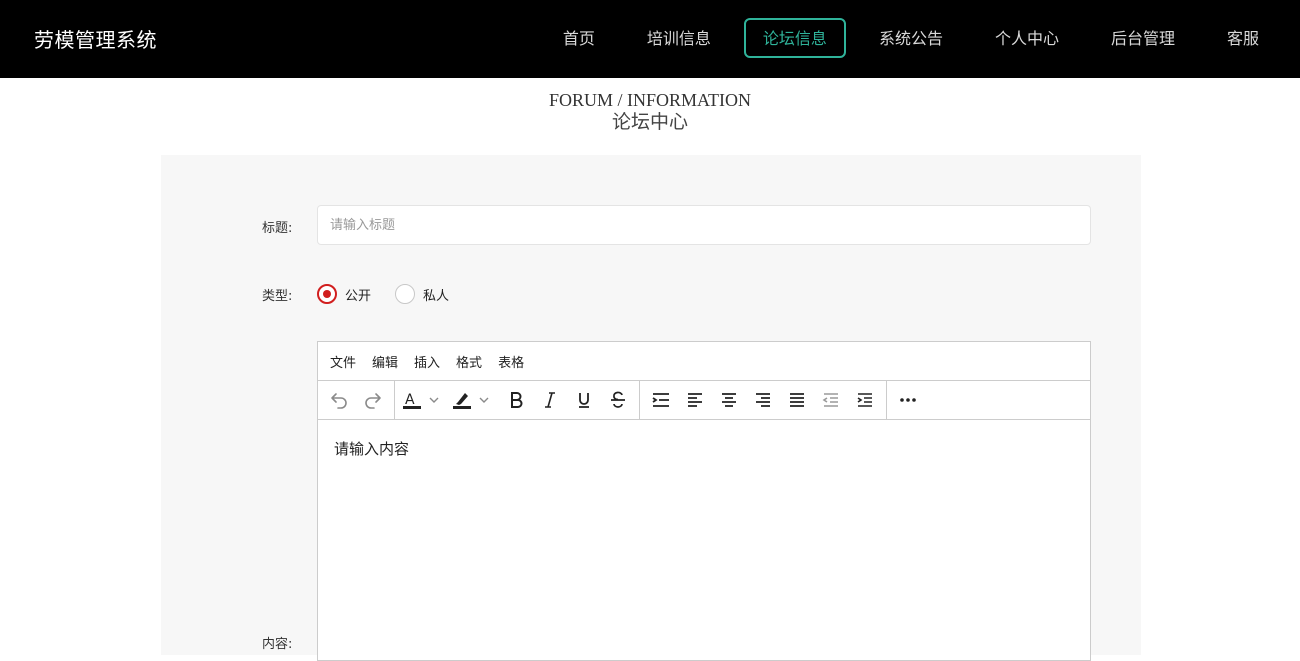  What do you see at coordinates (277, 296) in the screenshot?
I see `type-label: 类型:` at bounding box center [277, 296].